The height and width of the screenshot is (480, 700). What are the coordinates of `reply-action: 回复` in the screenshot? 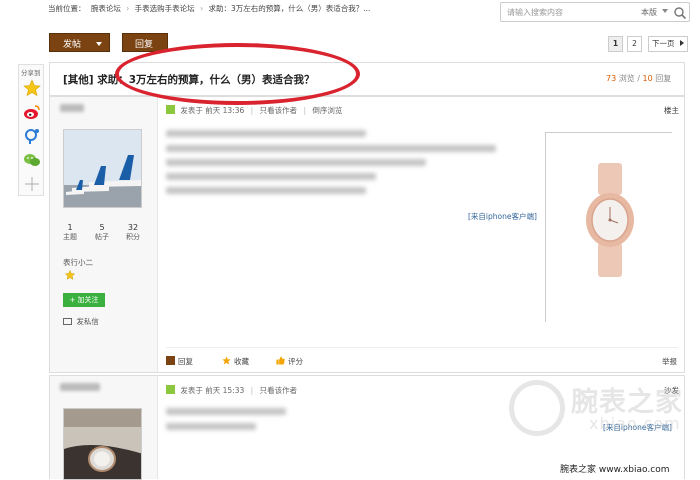 It's located at (179, 361).